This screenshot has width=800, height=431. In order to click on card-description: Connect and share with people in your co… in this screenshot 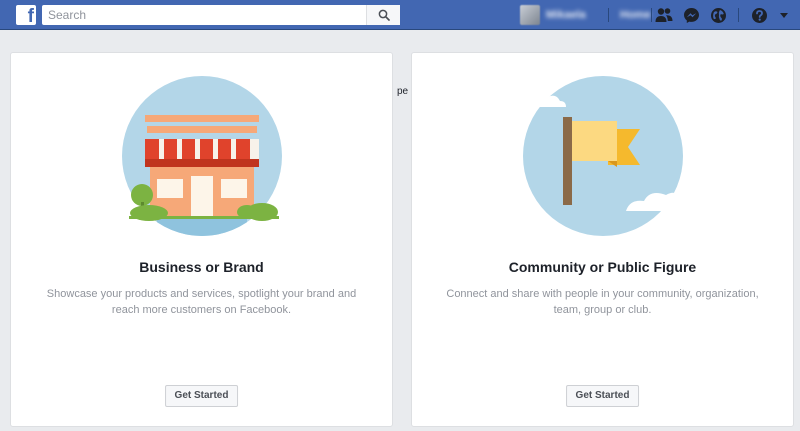, I will do `click(602, 302)`.